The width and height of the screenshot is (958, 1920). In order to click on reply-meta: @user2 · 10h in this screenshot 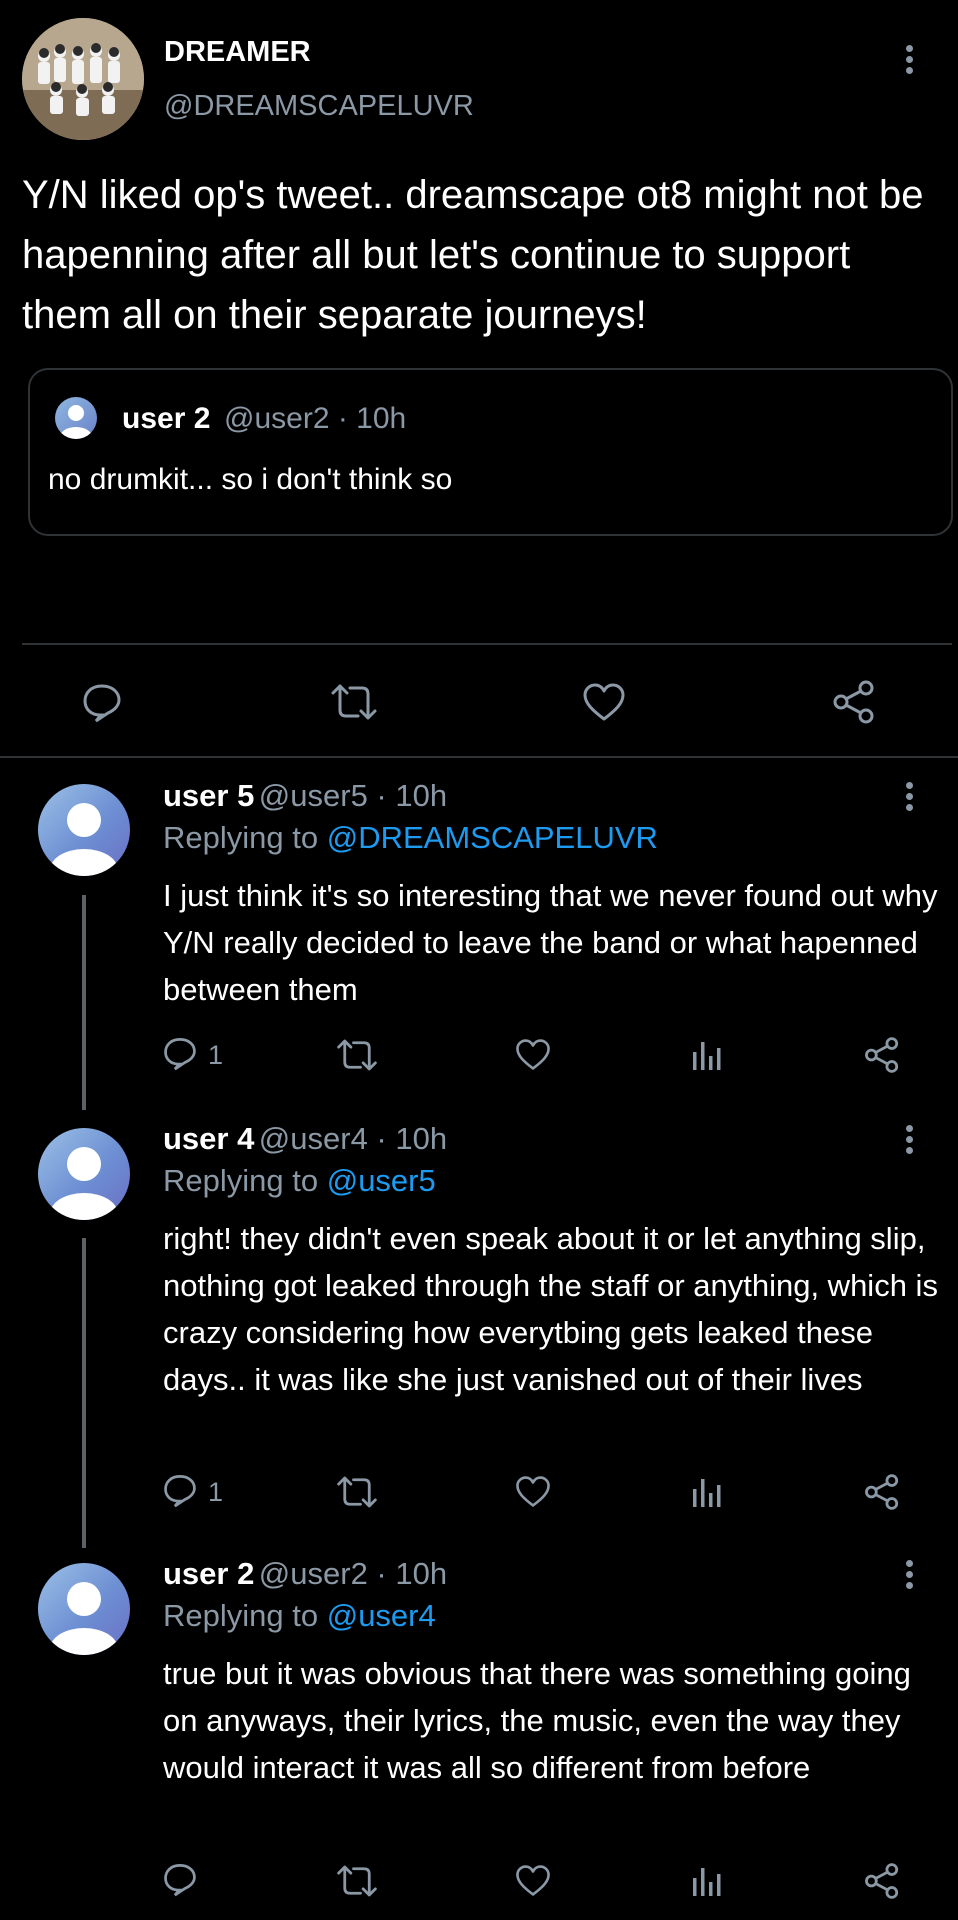, I will do `click(353, 1573)`.